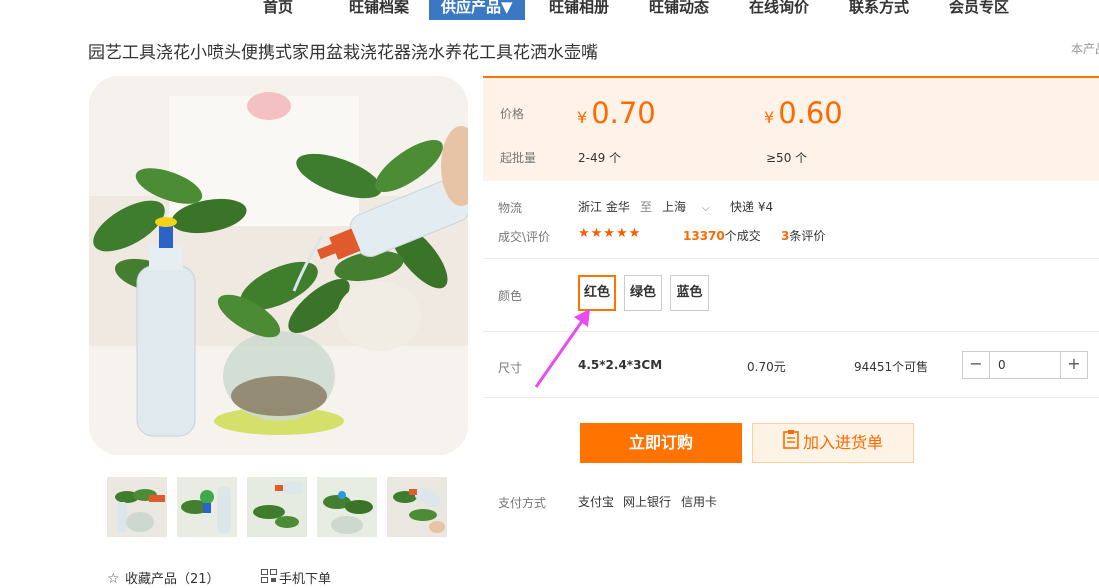 This screenshot has height=588, width=1099. What do you see at coordinates (600, 158) in the screenshot?
I see `moq-tier-1: 2-49 个` at bounding box center [600, 158].